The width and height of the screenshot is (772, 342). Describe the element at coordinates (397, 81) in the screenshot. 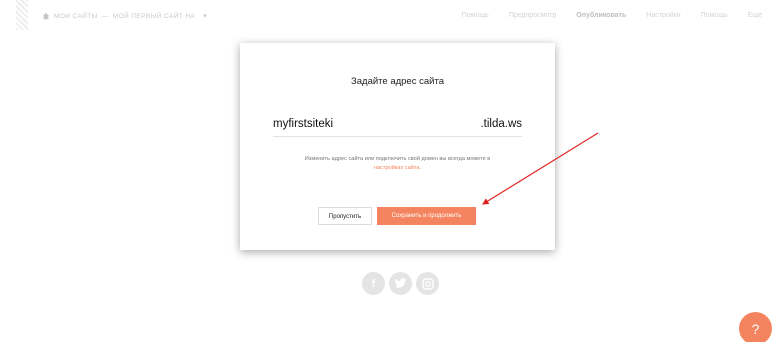

I see `modal-title: Задайте адрес сайта` at that location.